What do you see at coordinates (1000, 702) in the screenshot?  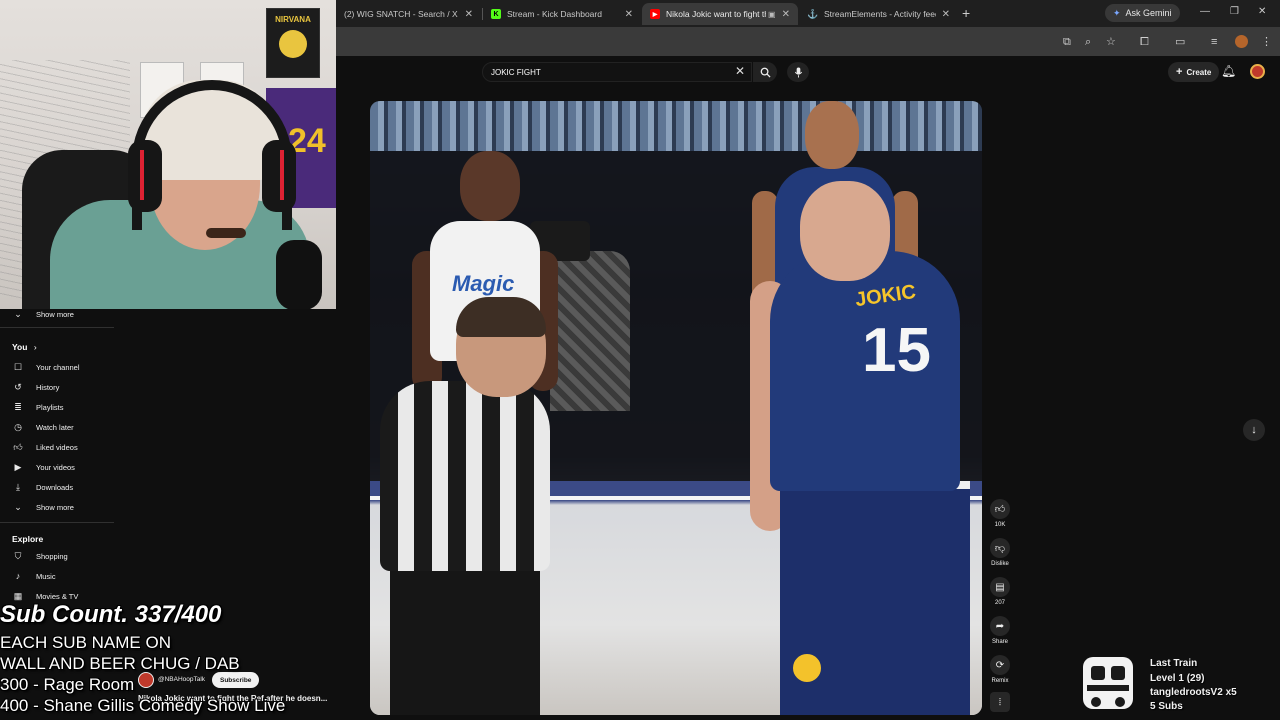 I see `sound-button: ⦙` at bounding box center [1000, 702].